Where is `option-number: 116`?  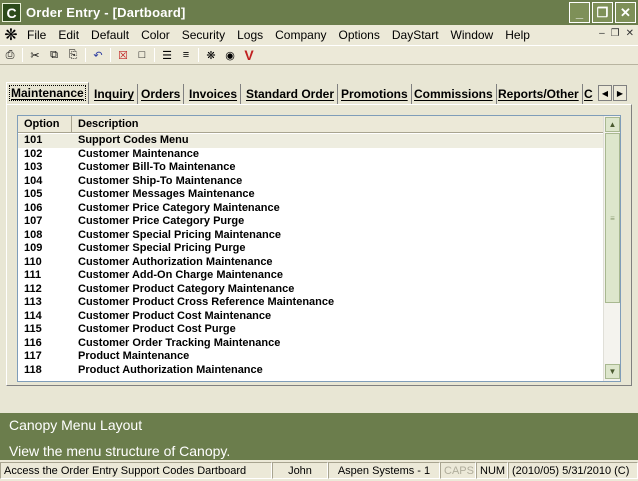
option-number: 116 is located at coordinates (33, 342).